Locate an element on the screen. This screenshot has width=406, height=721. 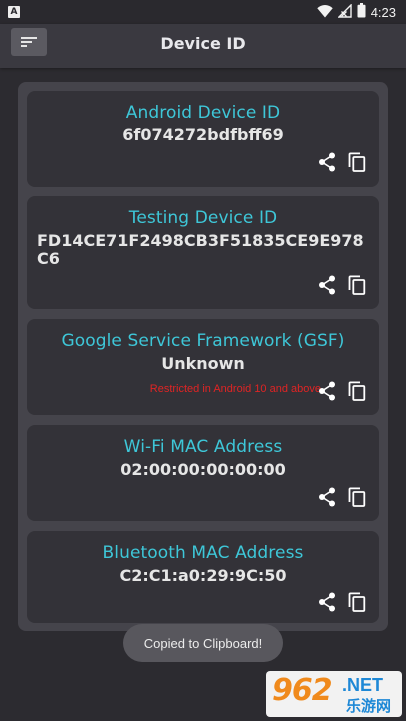
wifi-icon is located at coordinates (324, 12).